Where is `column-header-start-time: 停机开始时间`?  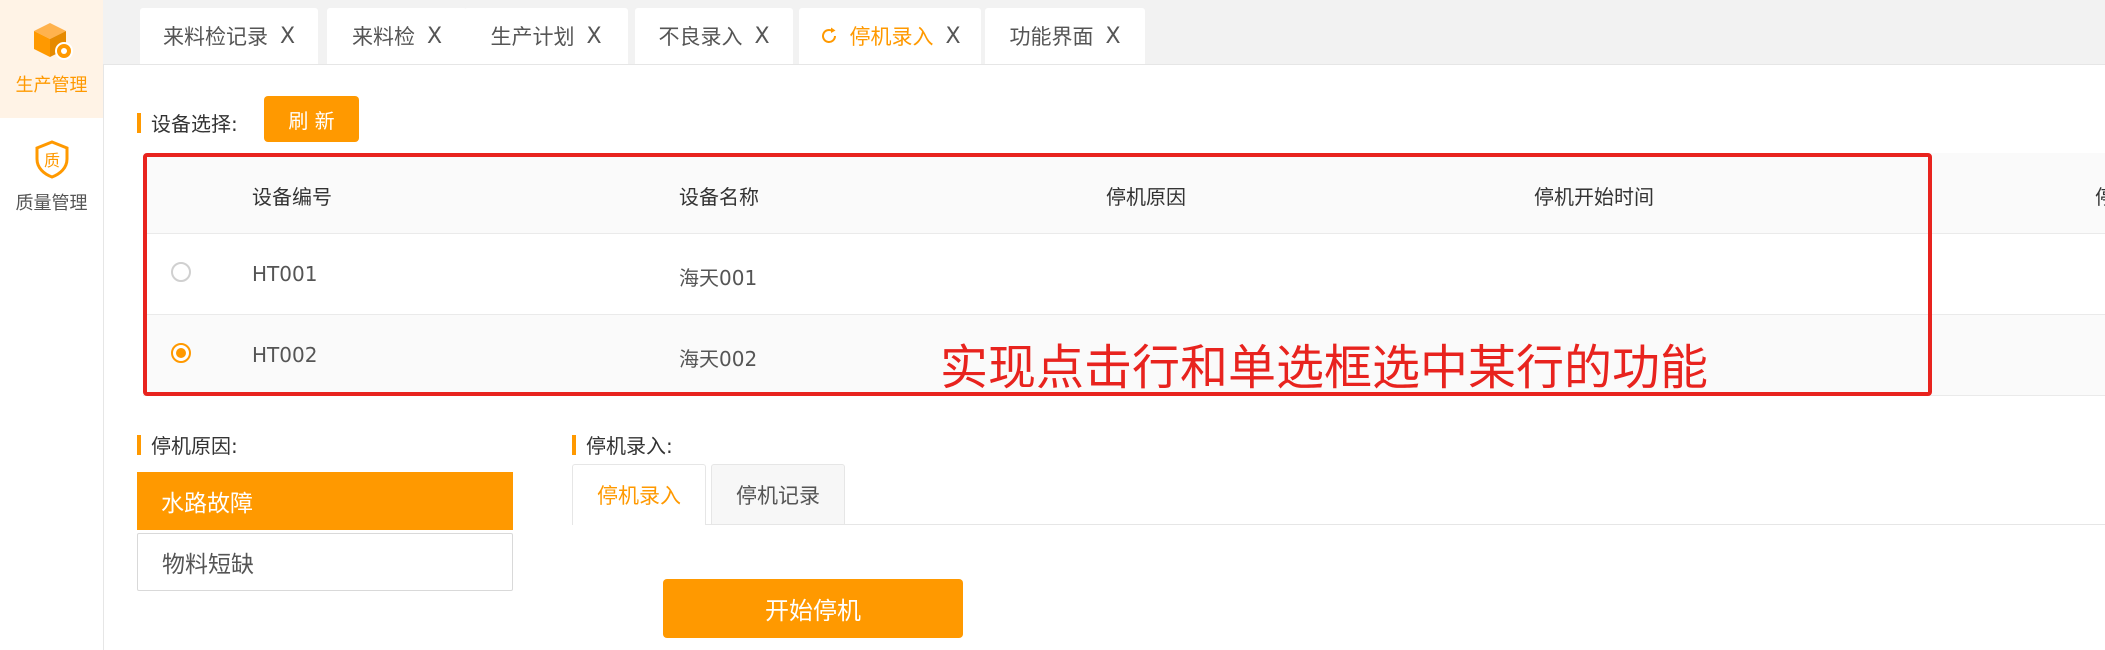 column-header-start-time: 停机开始时间 is located at coordinates (1594, 197).